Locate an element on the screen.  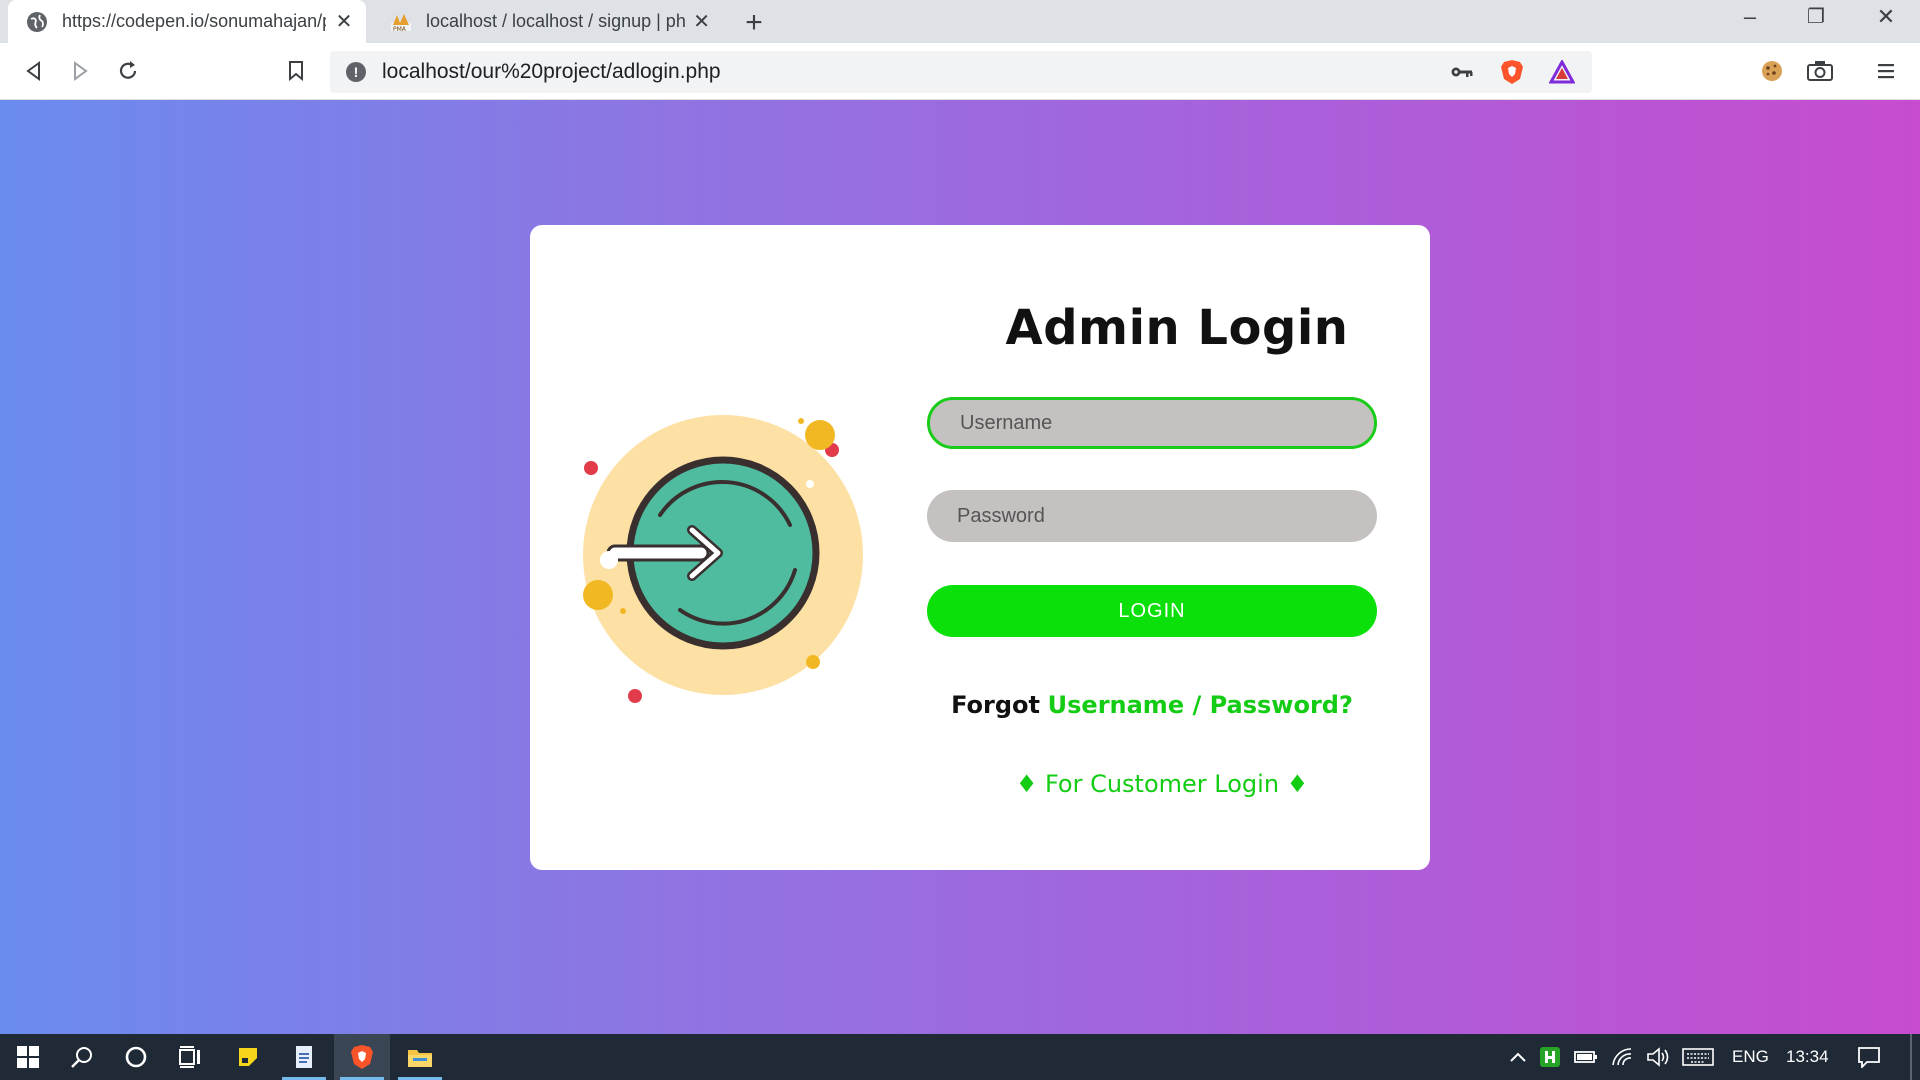
battery-tray-button is located at coordinates (1586, 1057).